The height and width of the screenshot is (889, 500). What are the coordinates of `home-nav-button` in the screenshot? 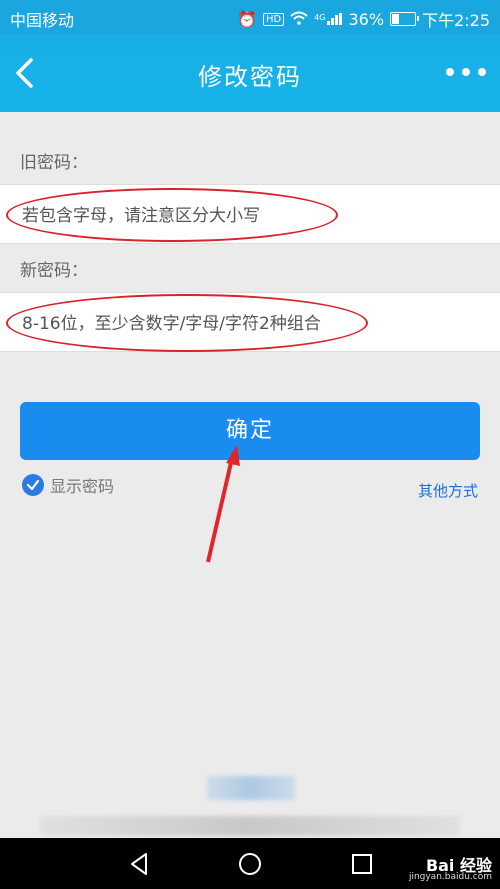 It's located at (250, 864).